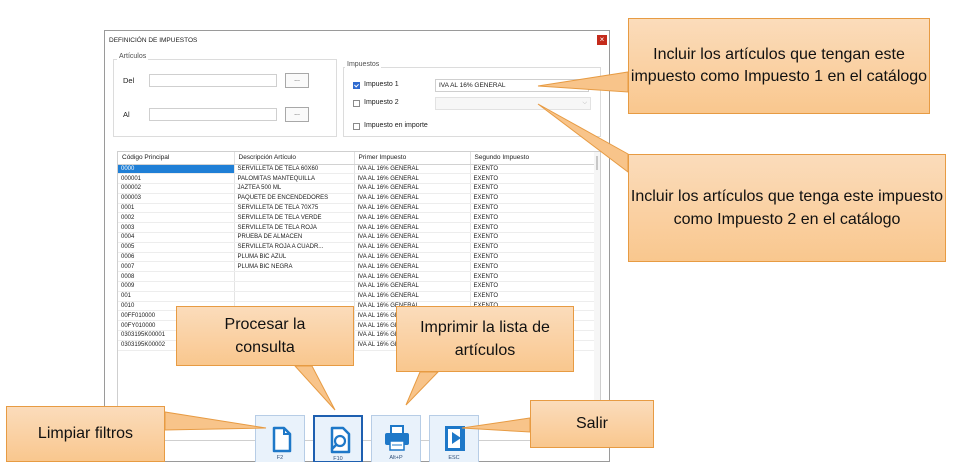 The width and height of the screenshot is (963, 462). What do you see at coordinates (176, 169) in the screenshot?
I see `cell-codigo: 0000` at bounding box center [176, 169].